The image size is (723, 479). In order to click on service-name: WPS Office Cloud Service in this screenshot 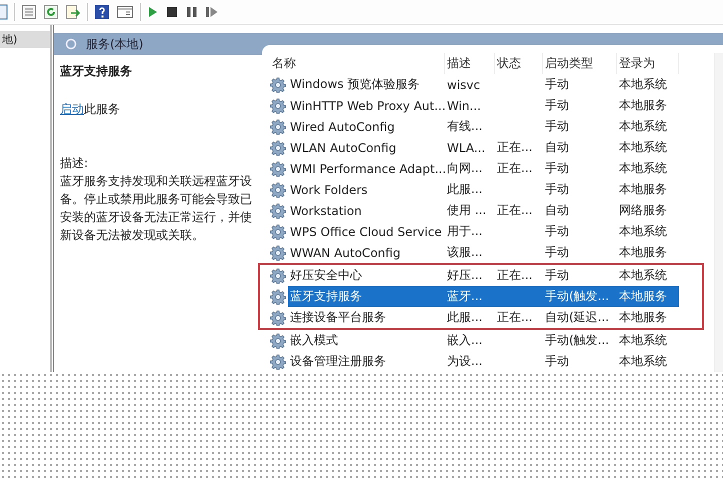, I will do `click(366, 231)`.